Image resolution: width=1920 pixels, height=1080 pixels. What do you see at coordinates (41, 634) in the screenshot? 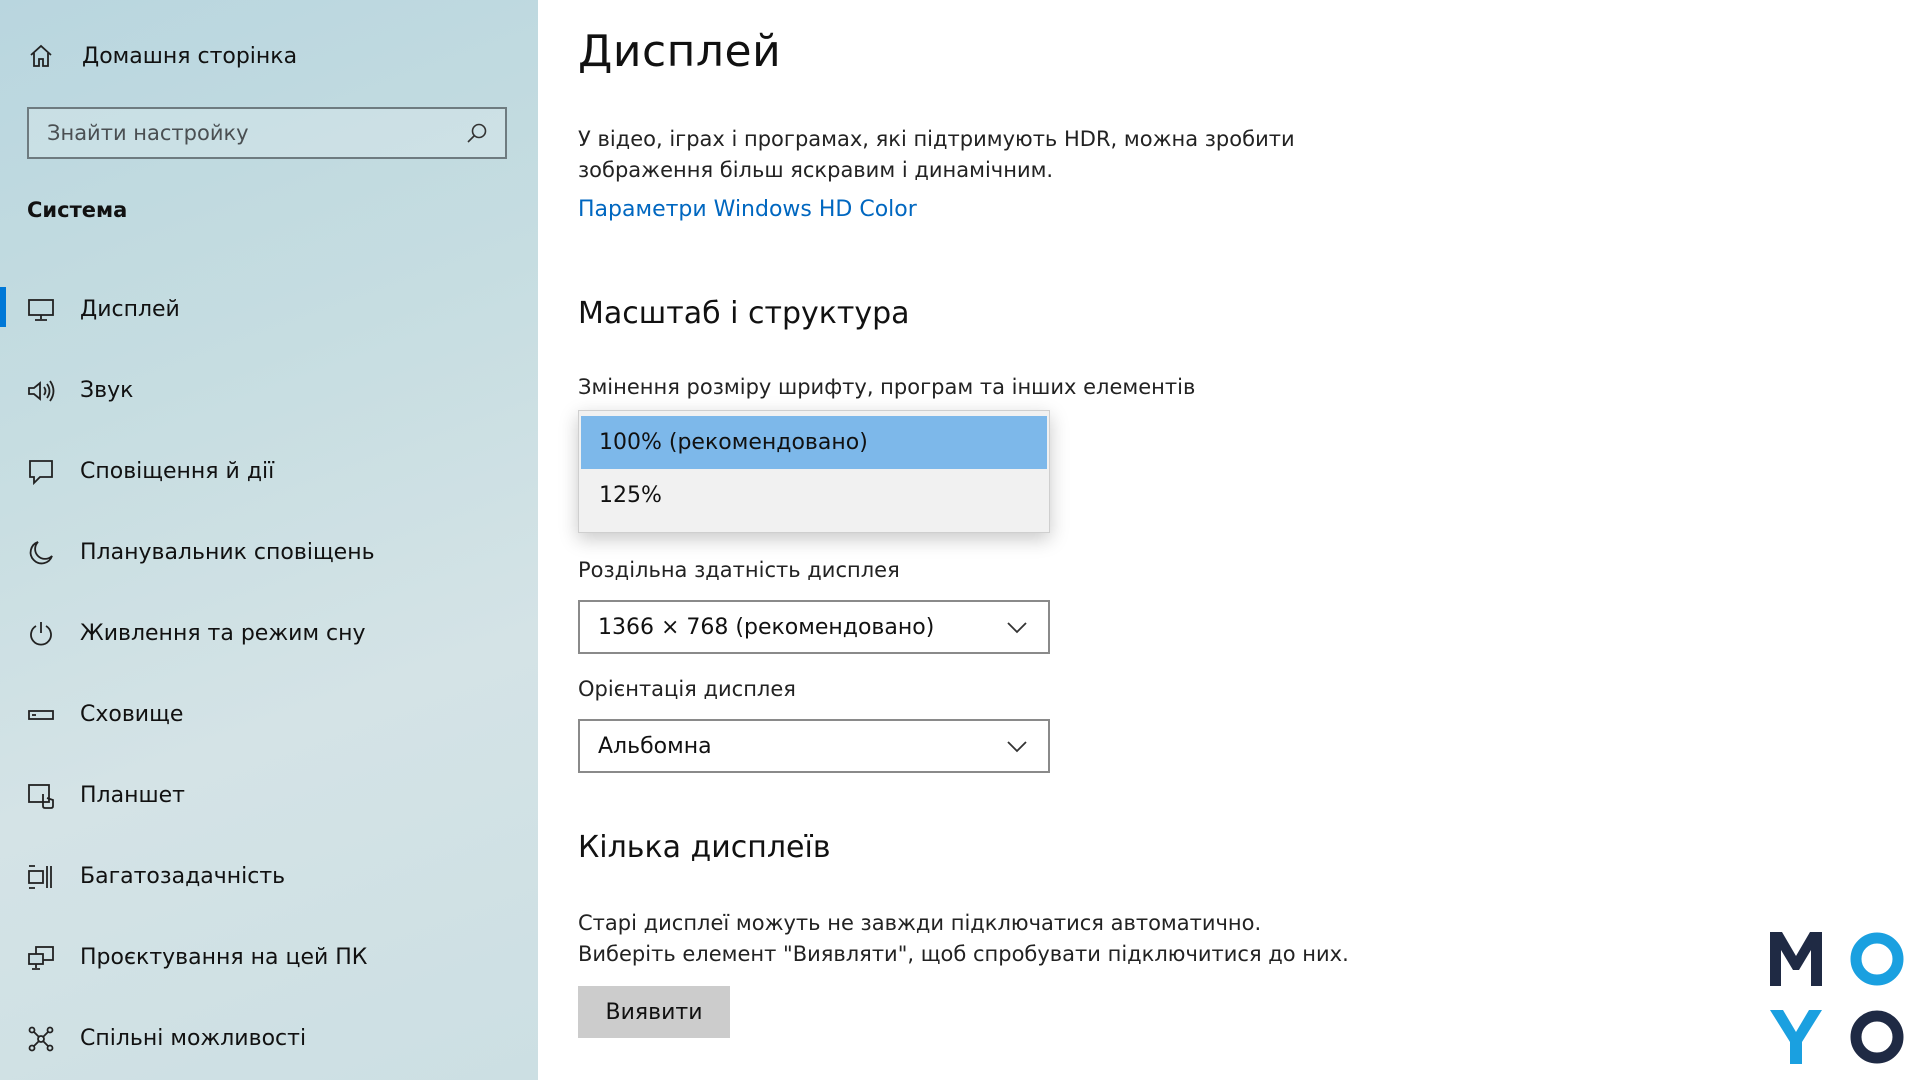
I see `power-icon` at bounding box center [41, 634].